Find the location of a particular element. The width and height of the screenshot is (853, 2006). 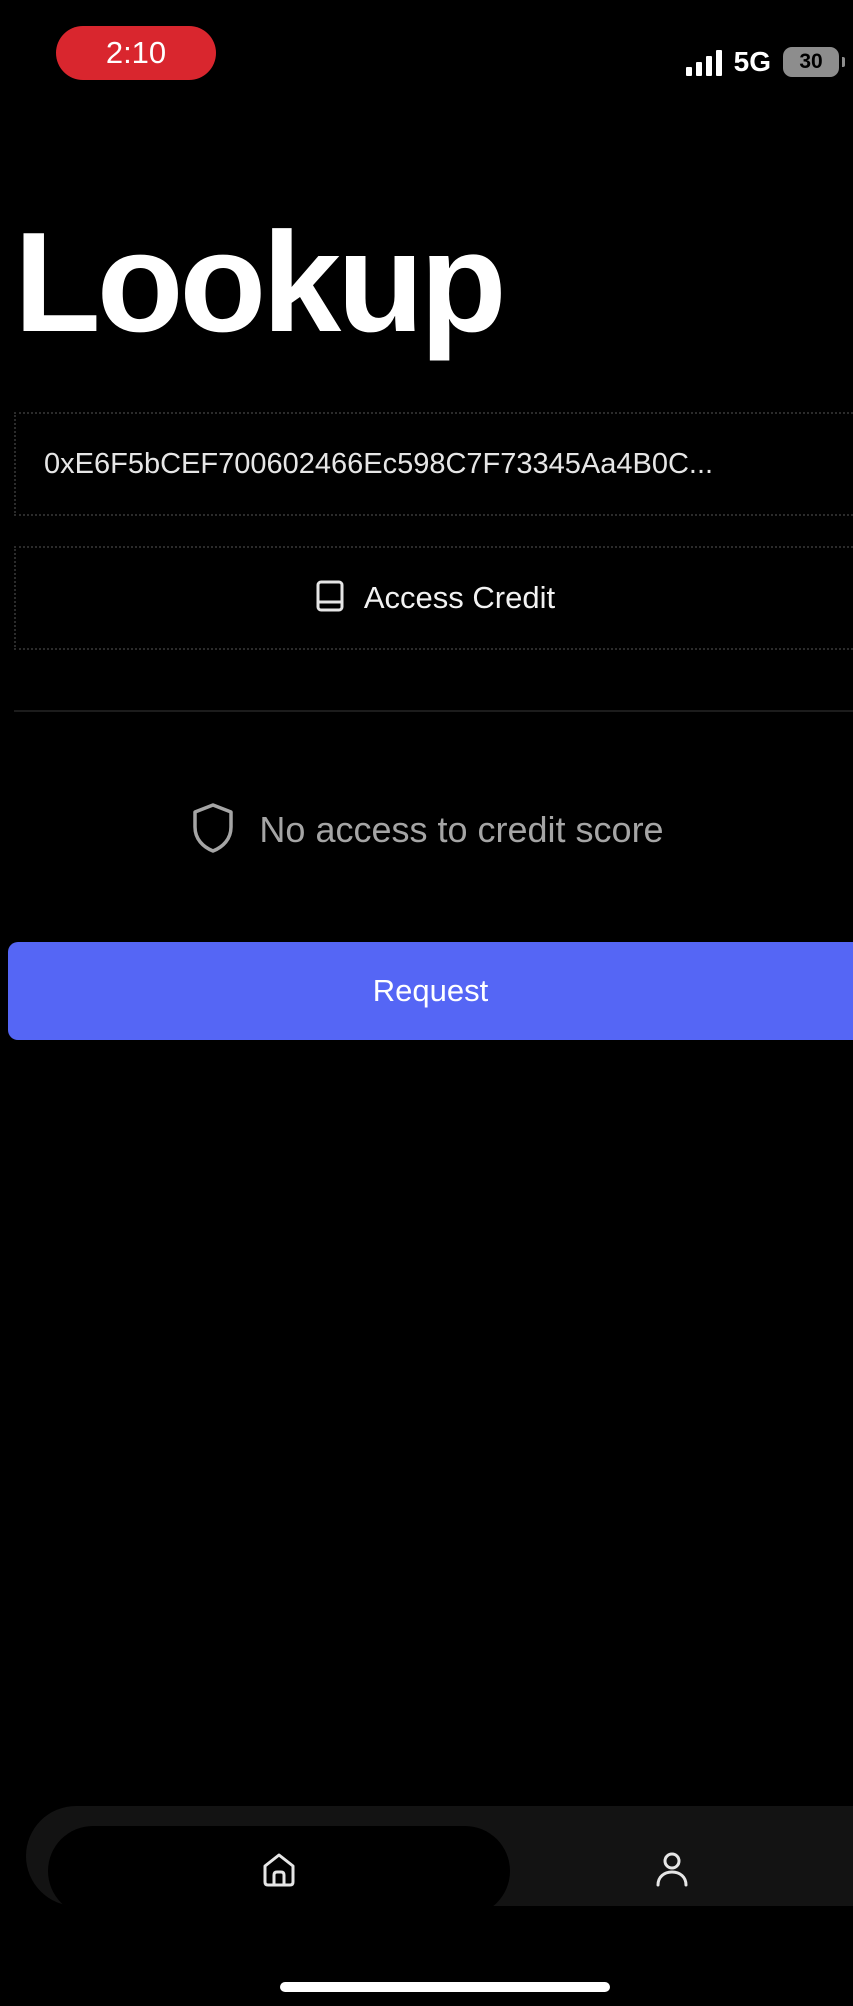

tab-profile is located at coordinates (672, 1871).